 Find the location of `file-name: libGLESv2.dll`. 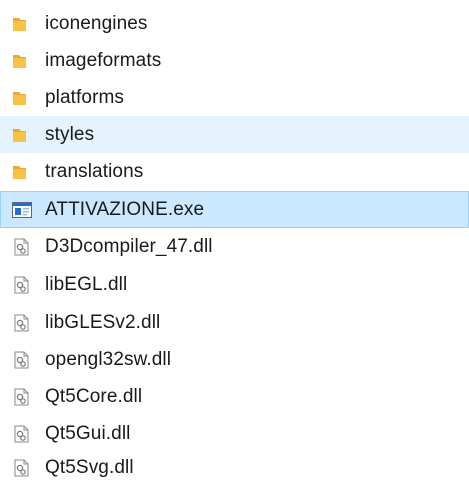

file-name: libGLESv2.dll is located at coordinates (103, 322).